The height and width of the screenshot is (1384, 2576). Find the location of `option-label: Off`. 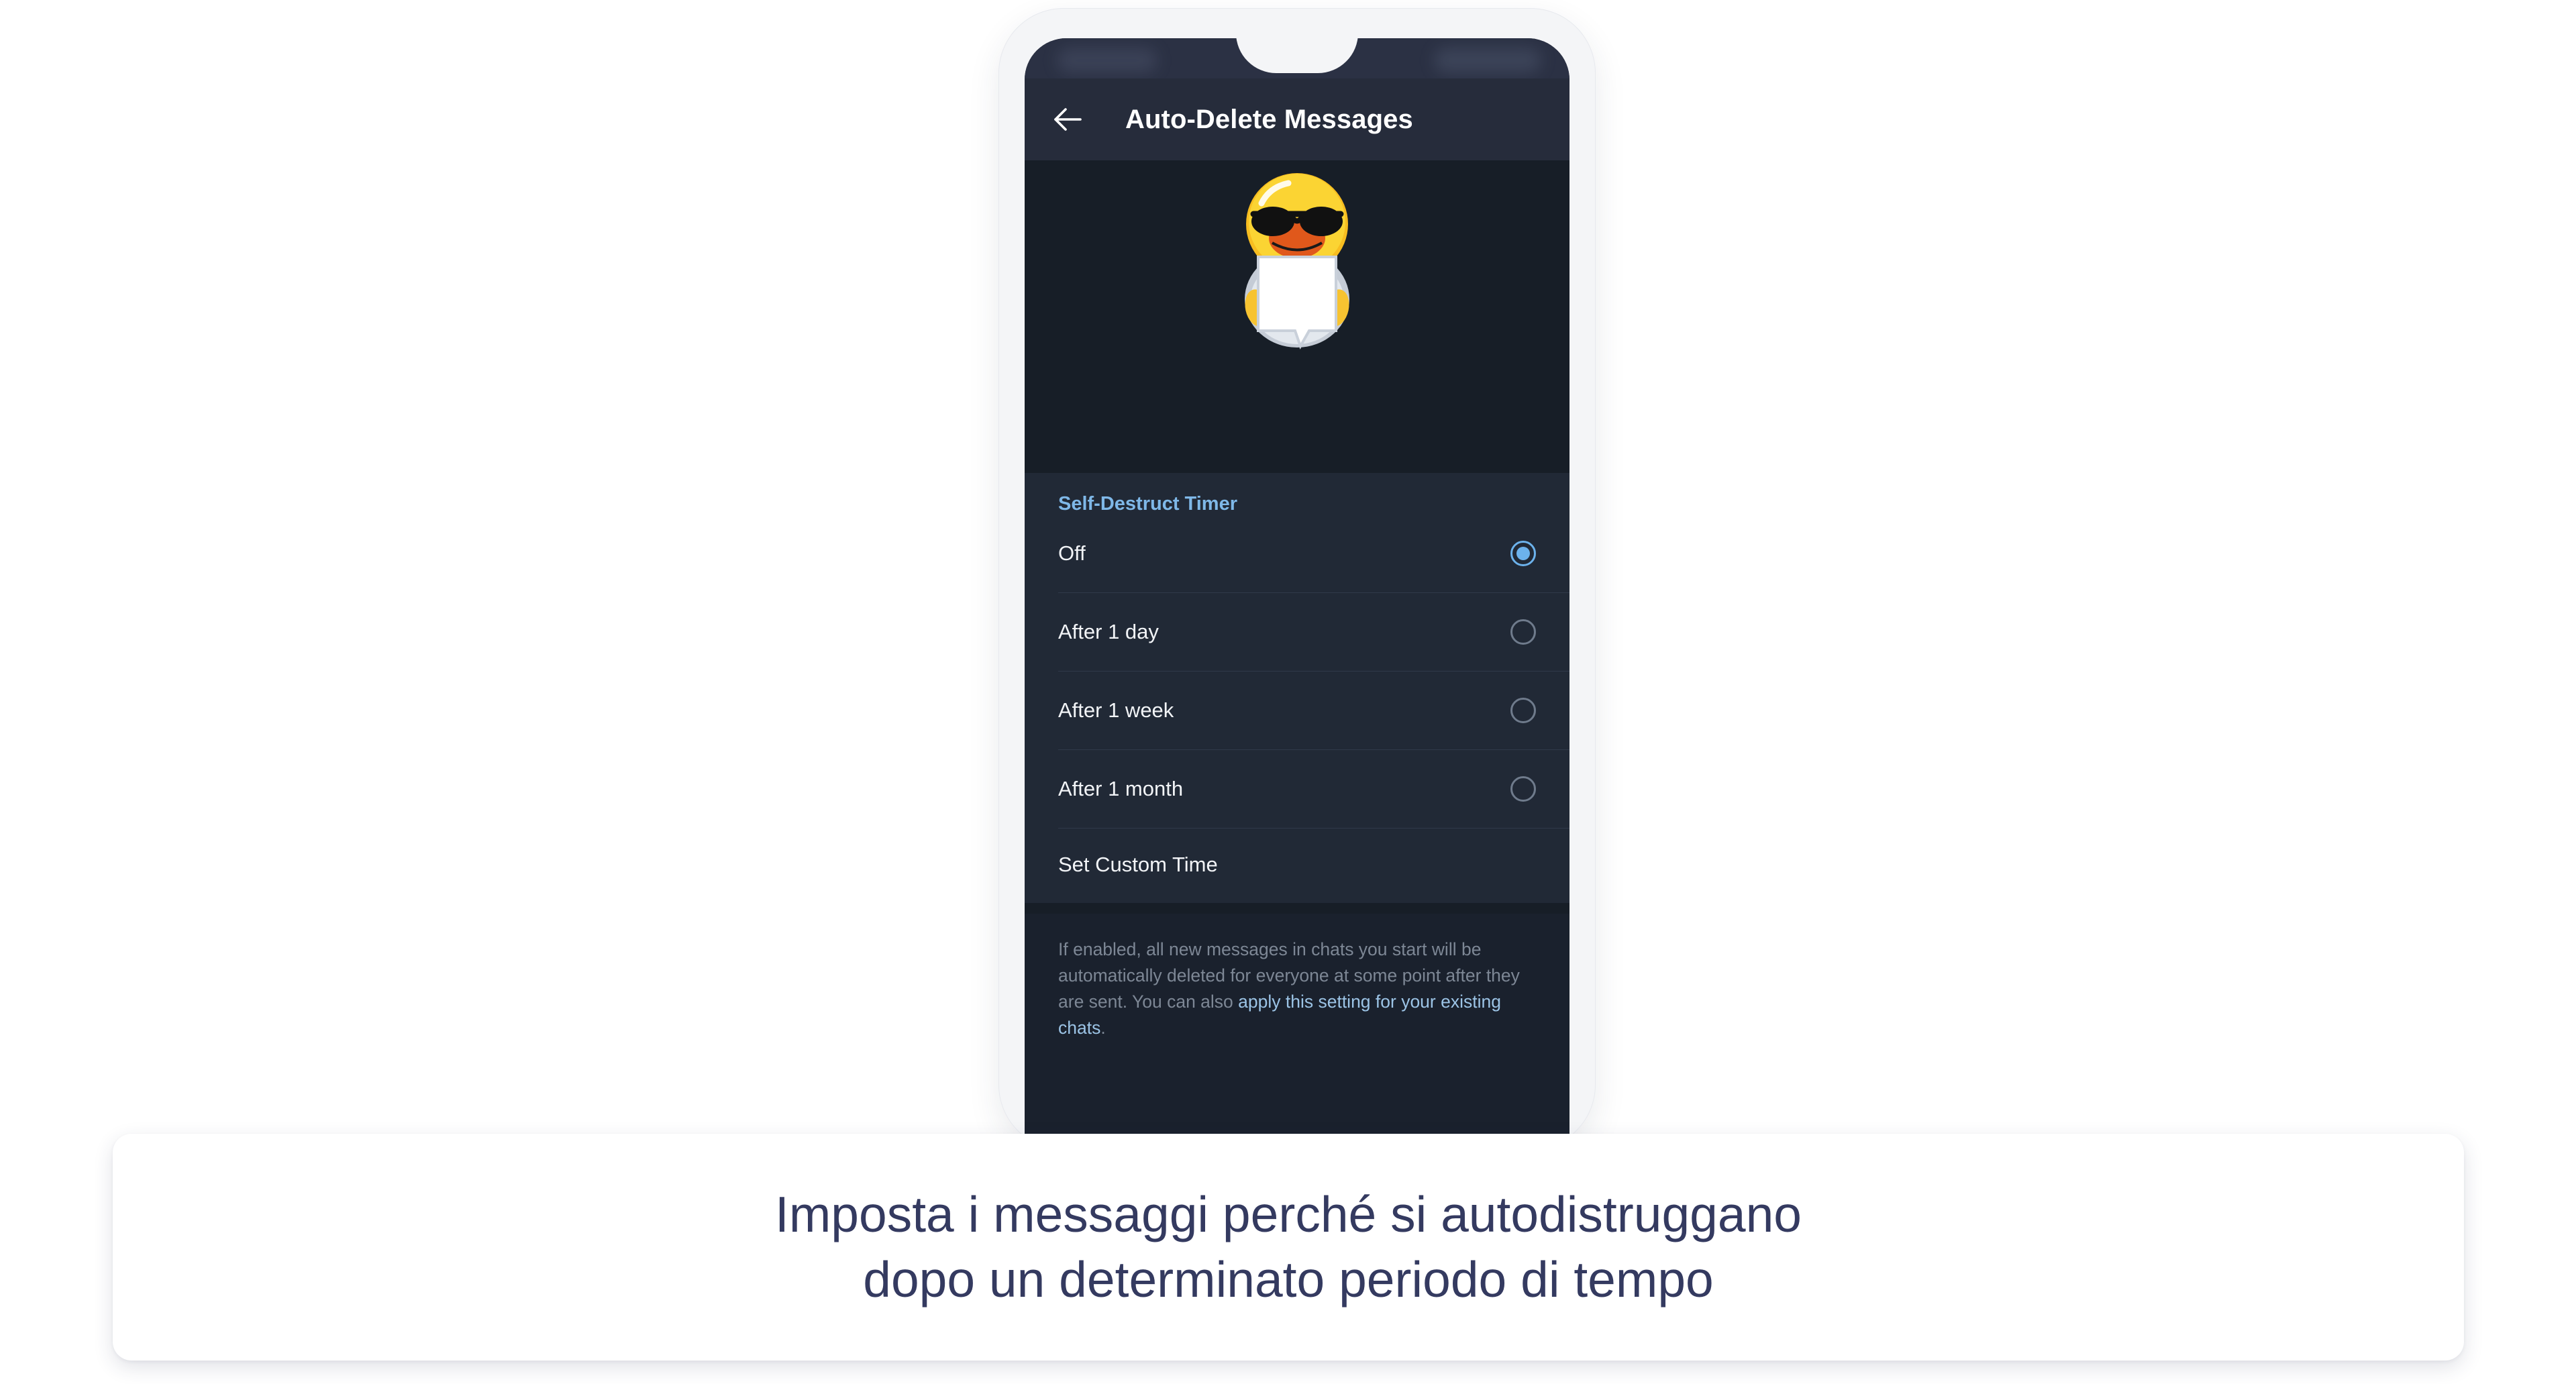

option-label: Off is located at coordinates (1072, 553).